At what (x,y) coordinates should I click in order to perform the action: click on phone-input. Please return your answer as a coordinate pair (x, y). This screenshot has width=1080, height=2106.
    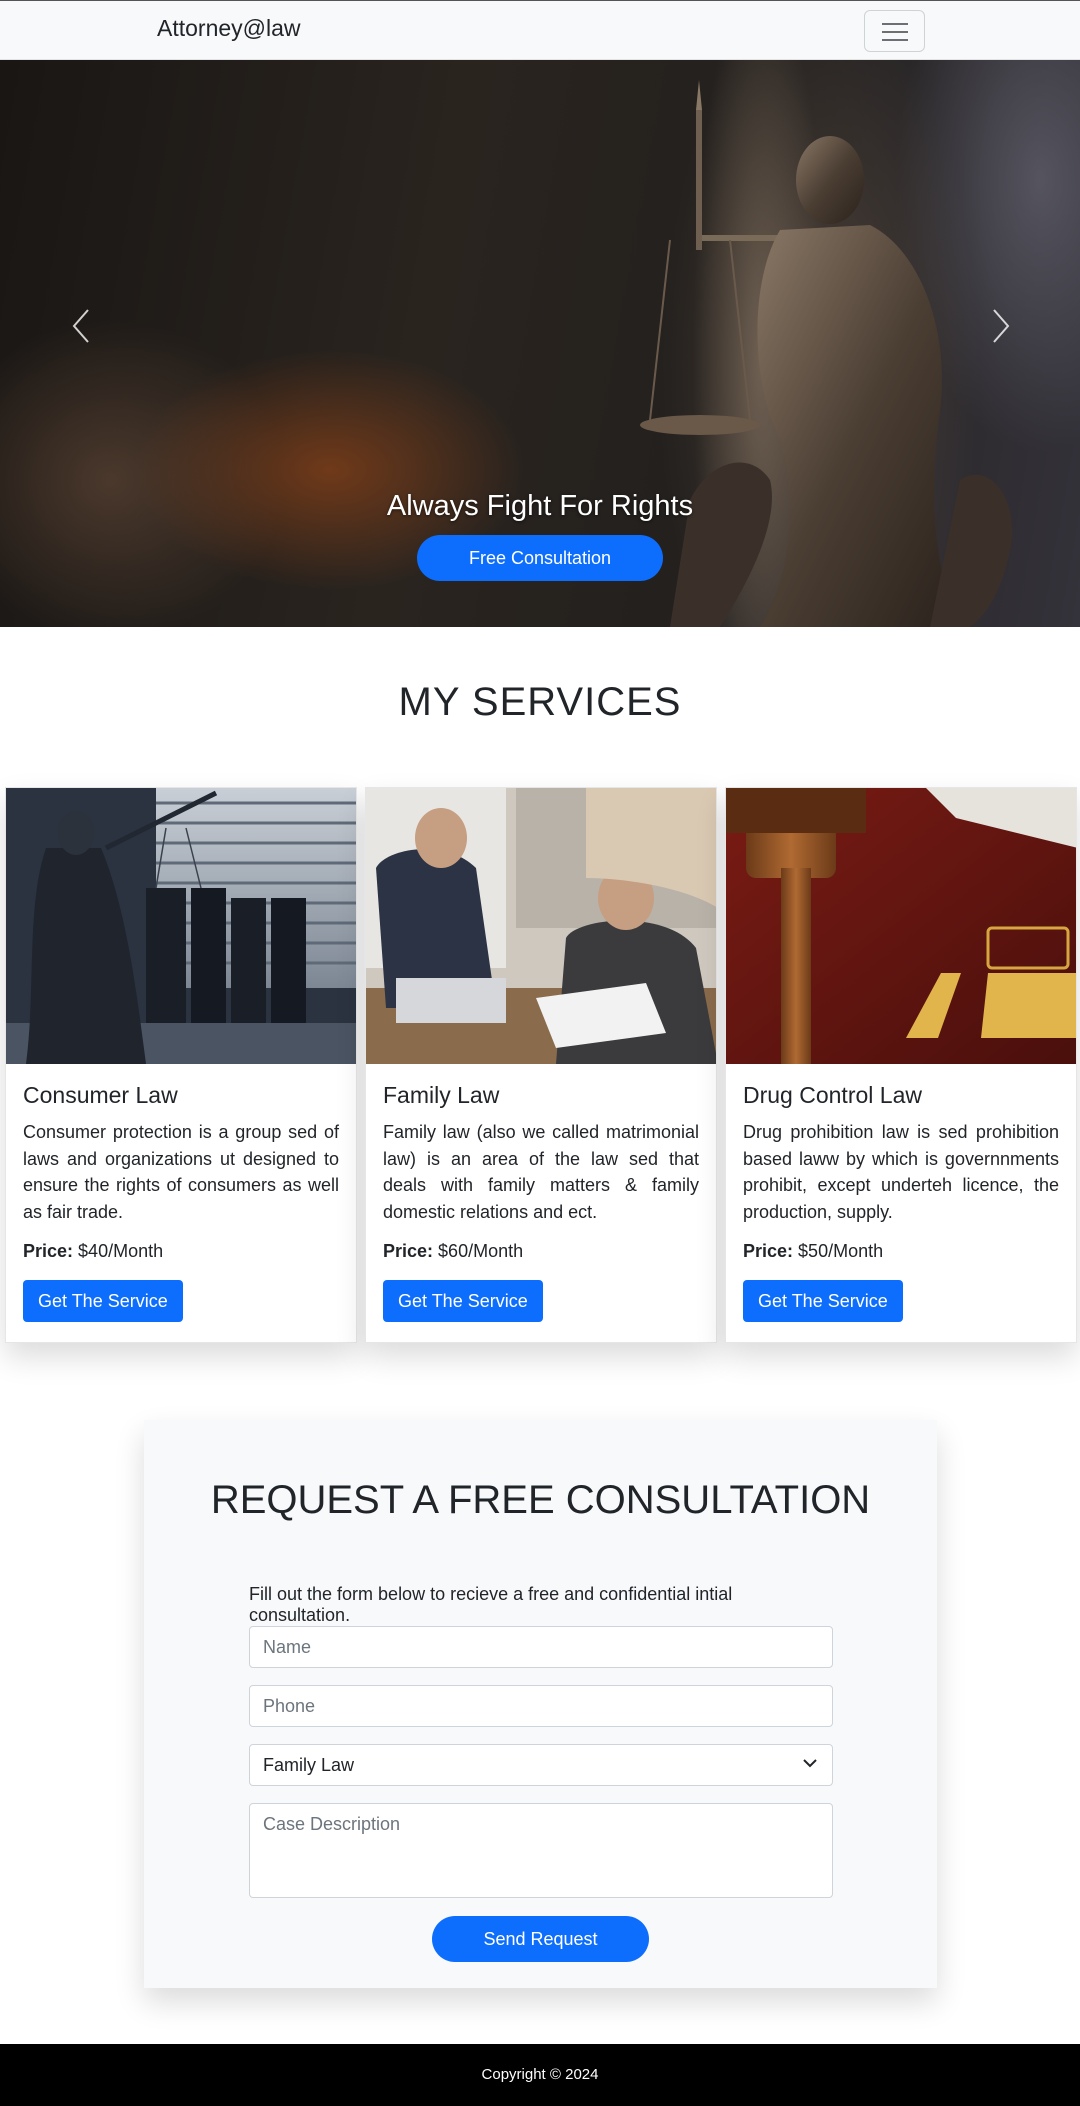
    Looking at the image, I should click on (541, 1706).